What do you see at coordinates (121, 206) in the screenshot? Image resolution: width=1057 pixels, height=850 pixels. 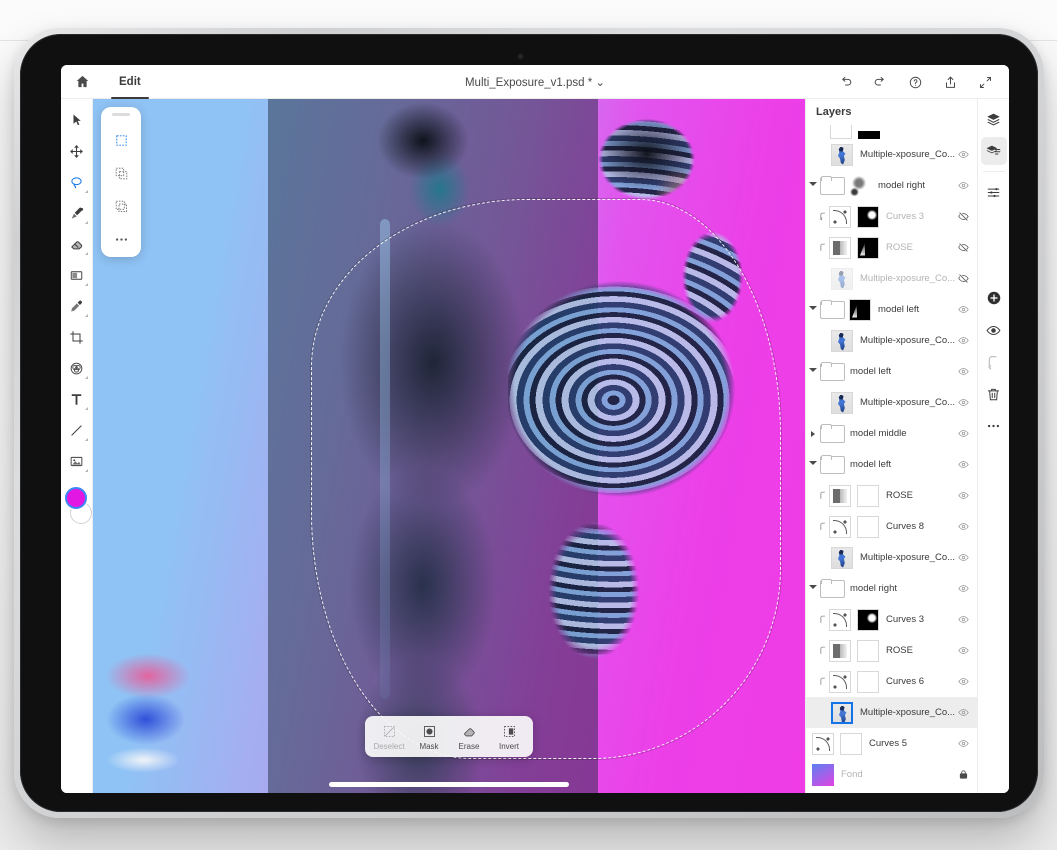 I see `subtract-selection-option` at bounding box center [121, 206].